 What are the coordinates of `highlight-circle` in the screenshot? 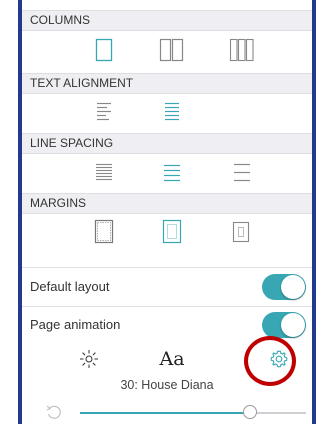 It's located at (270, 361).